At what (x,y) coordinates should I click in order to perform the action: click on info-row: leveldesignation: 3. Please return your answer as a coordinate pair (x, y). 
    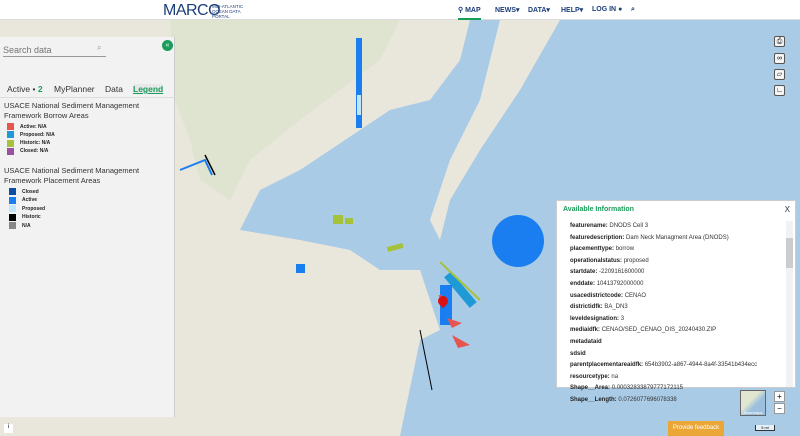
    Looking at the image, I should click on (597, 319).